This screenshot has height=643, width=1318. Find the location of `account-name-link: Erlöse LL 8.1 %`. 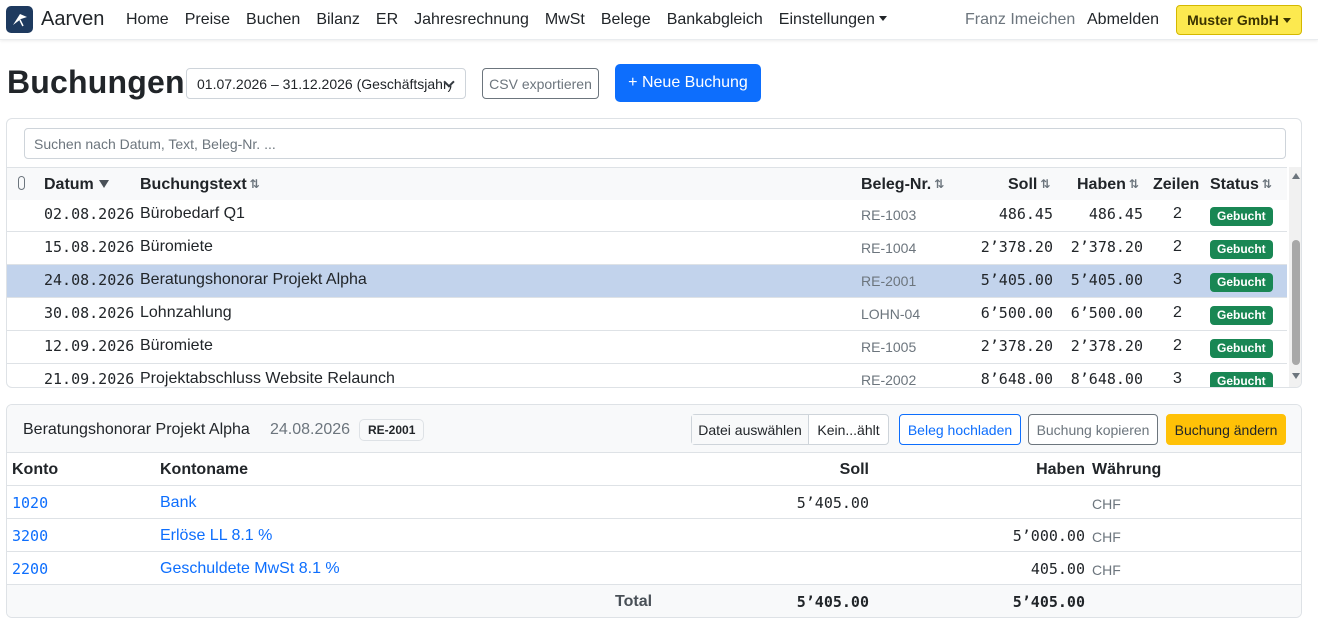

account-name-link: Erlöse LL 8.1 % is located at coordinates (216, 536).